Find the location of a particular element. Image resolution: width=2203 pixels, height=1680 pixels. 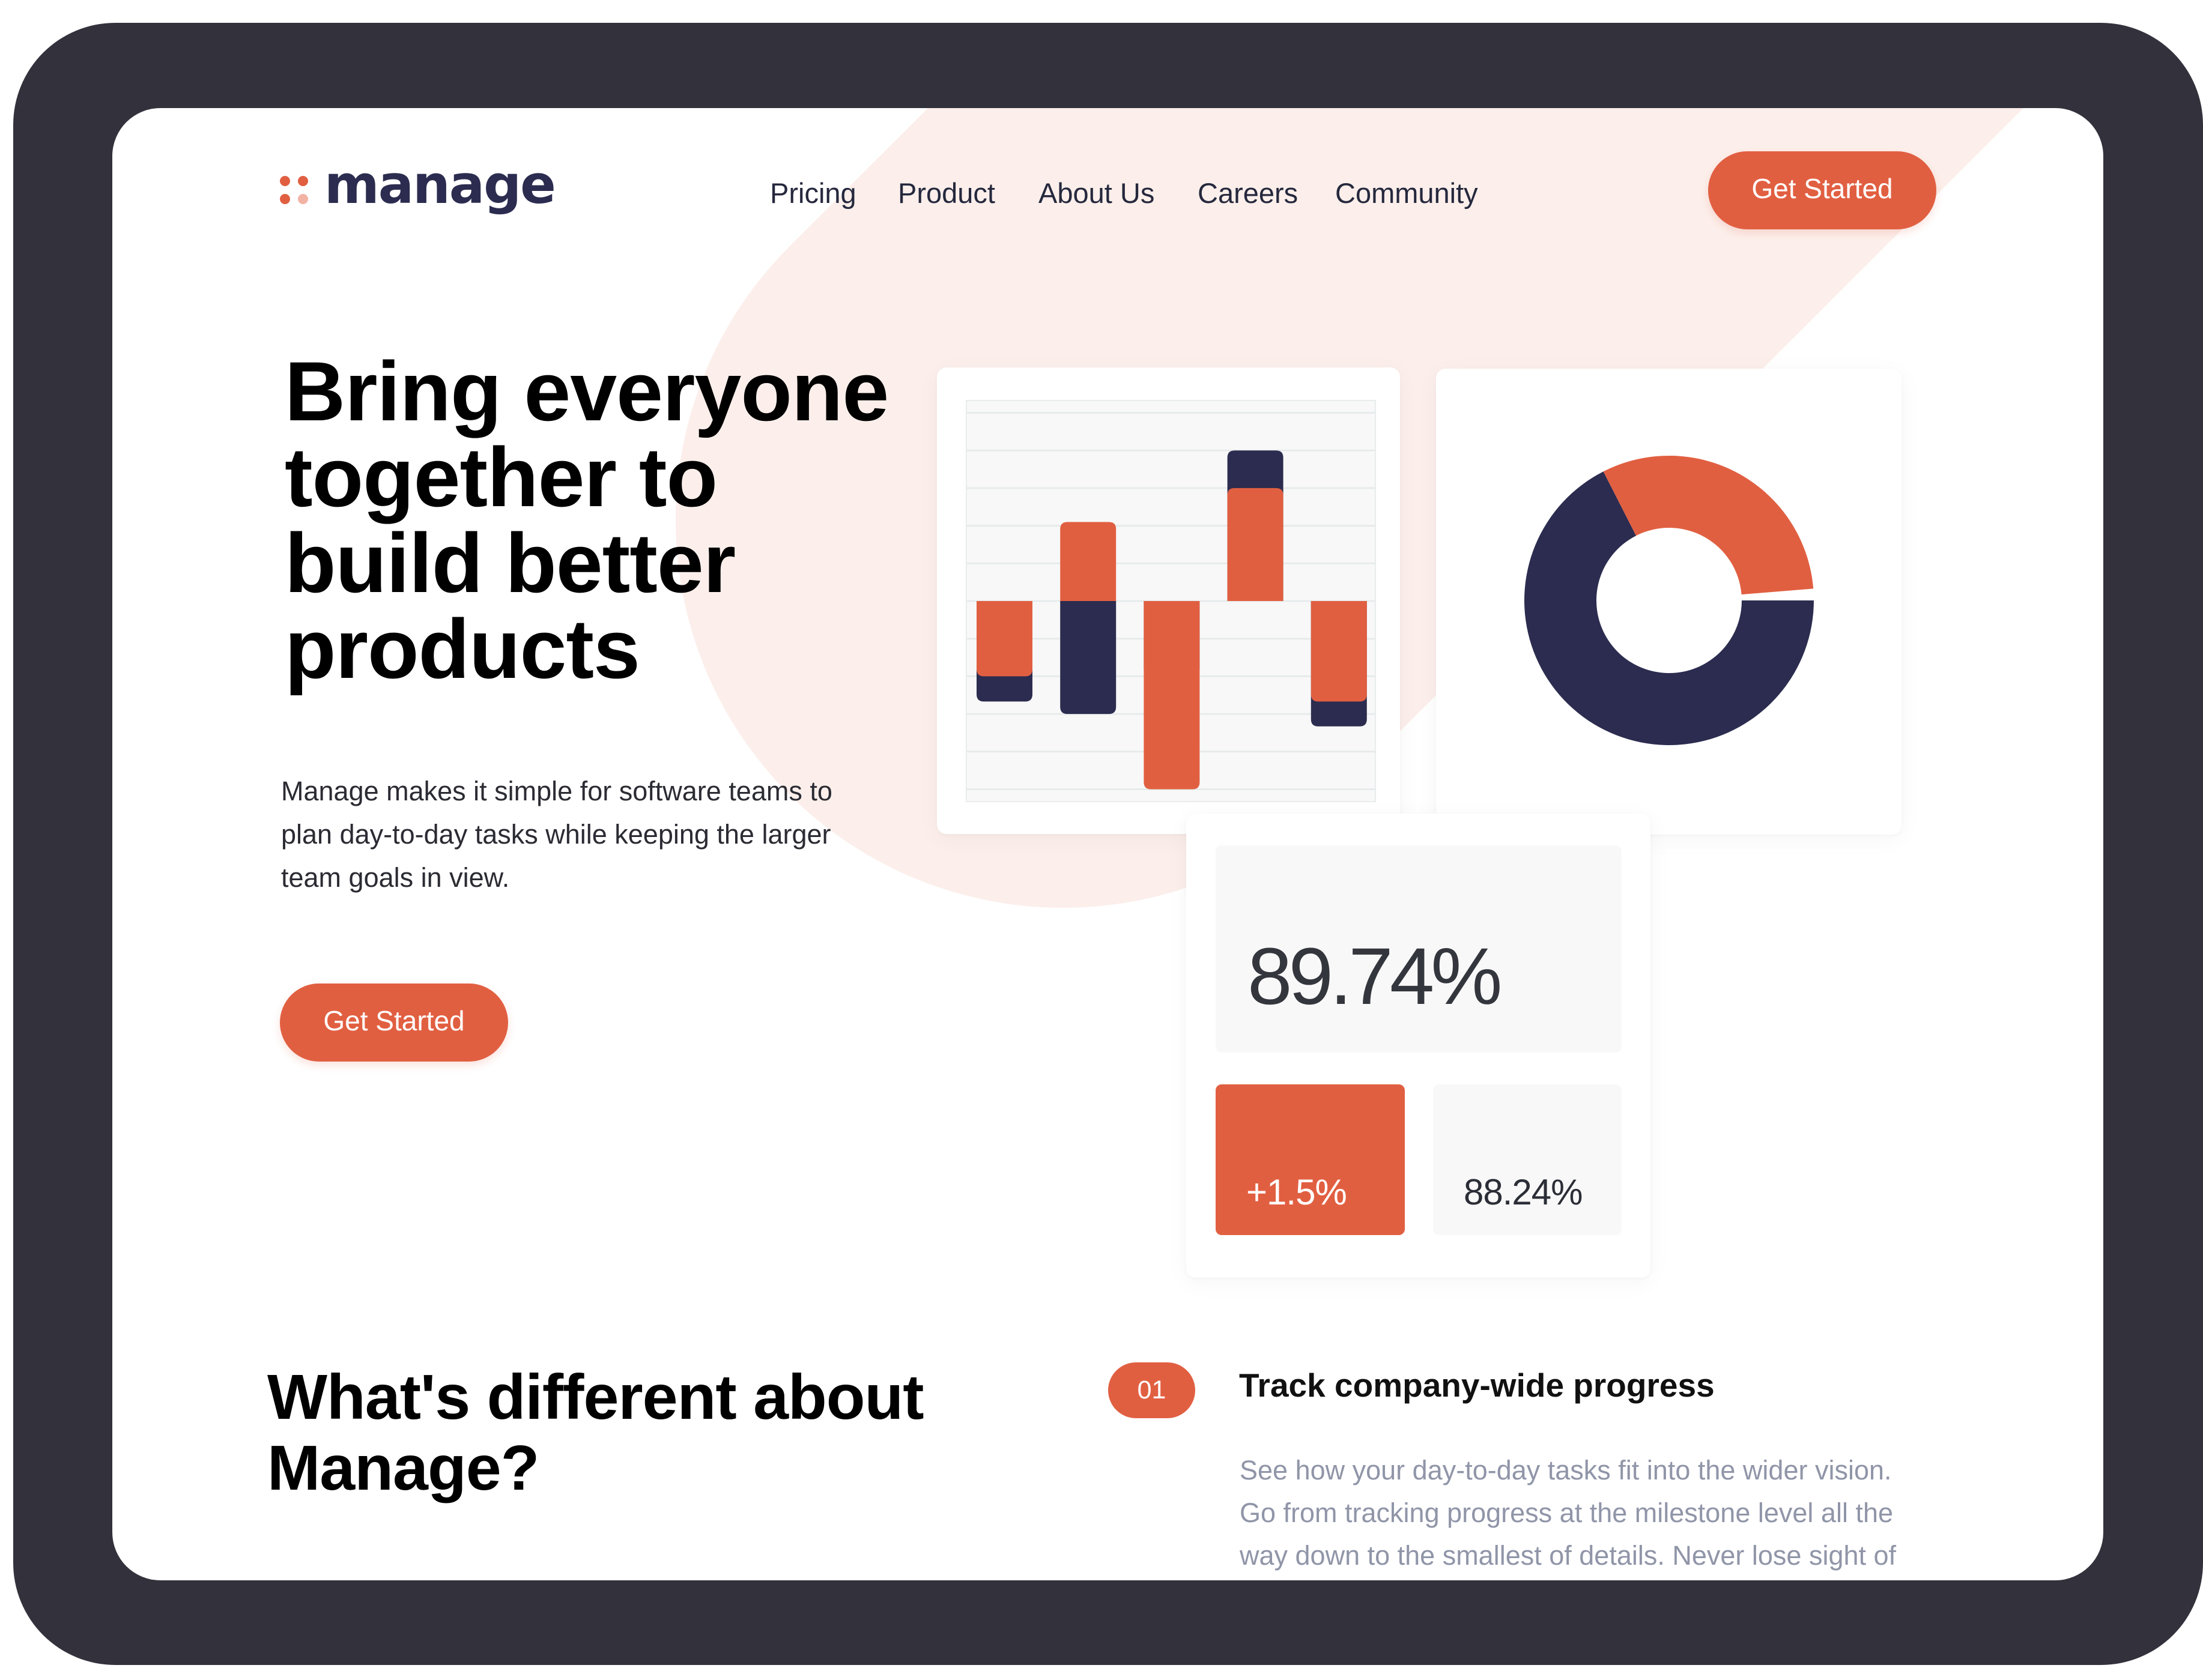

hero-title-line: build better is located at coordinates (510, 563).